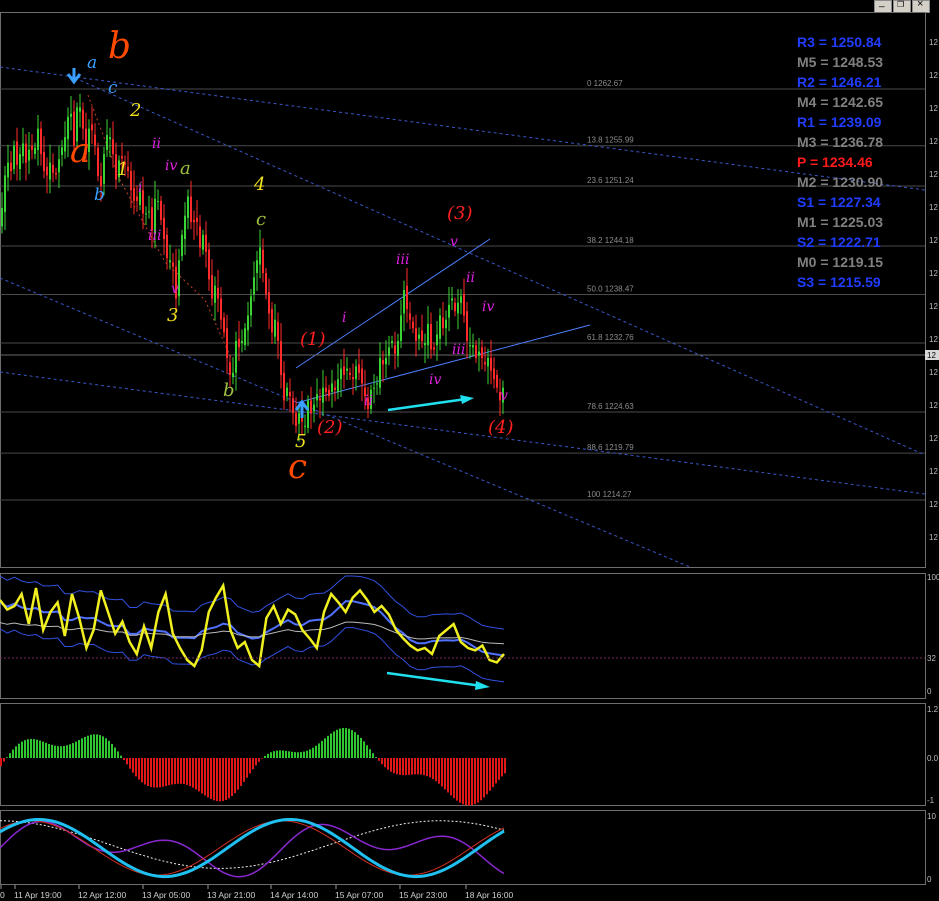 Image resolution: width=939 pixels, height=901 pixels. What do you see at coordinates (840, 142) in the screenshot?
I see `pivot-level: M3 = 1236.78` at bounding box center [840, 142].